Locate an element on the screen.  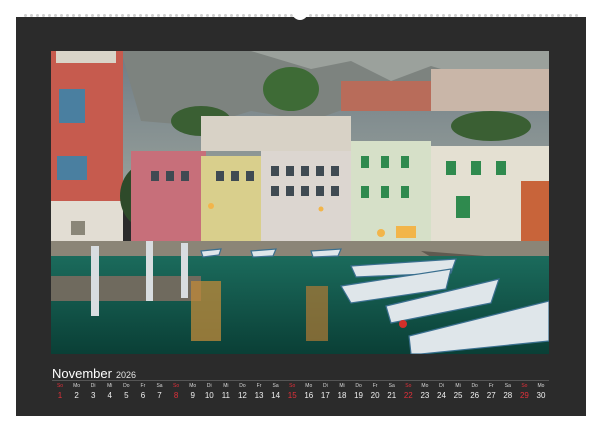
day-number: 20 is located at coordinates (375, 395).